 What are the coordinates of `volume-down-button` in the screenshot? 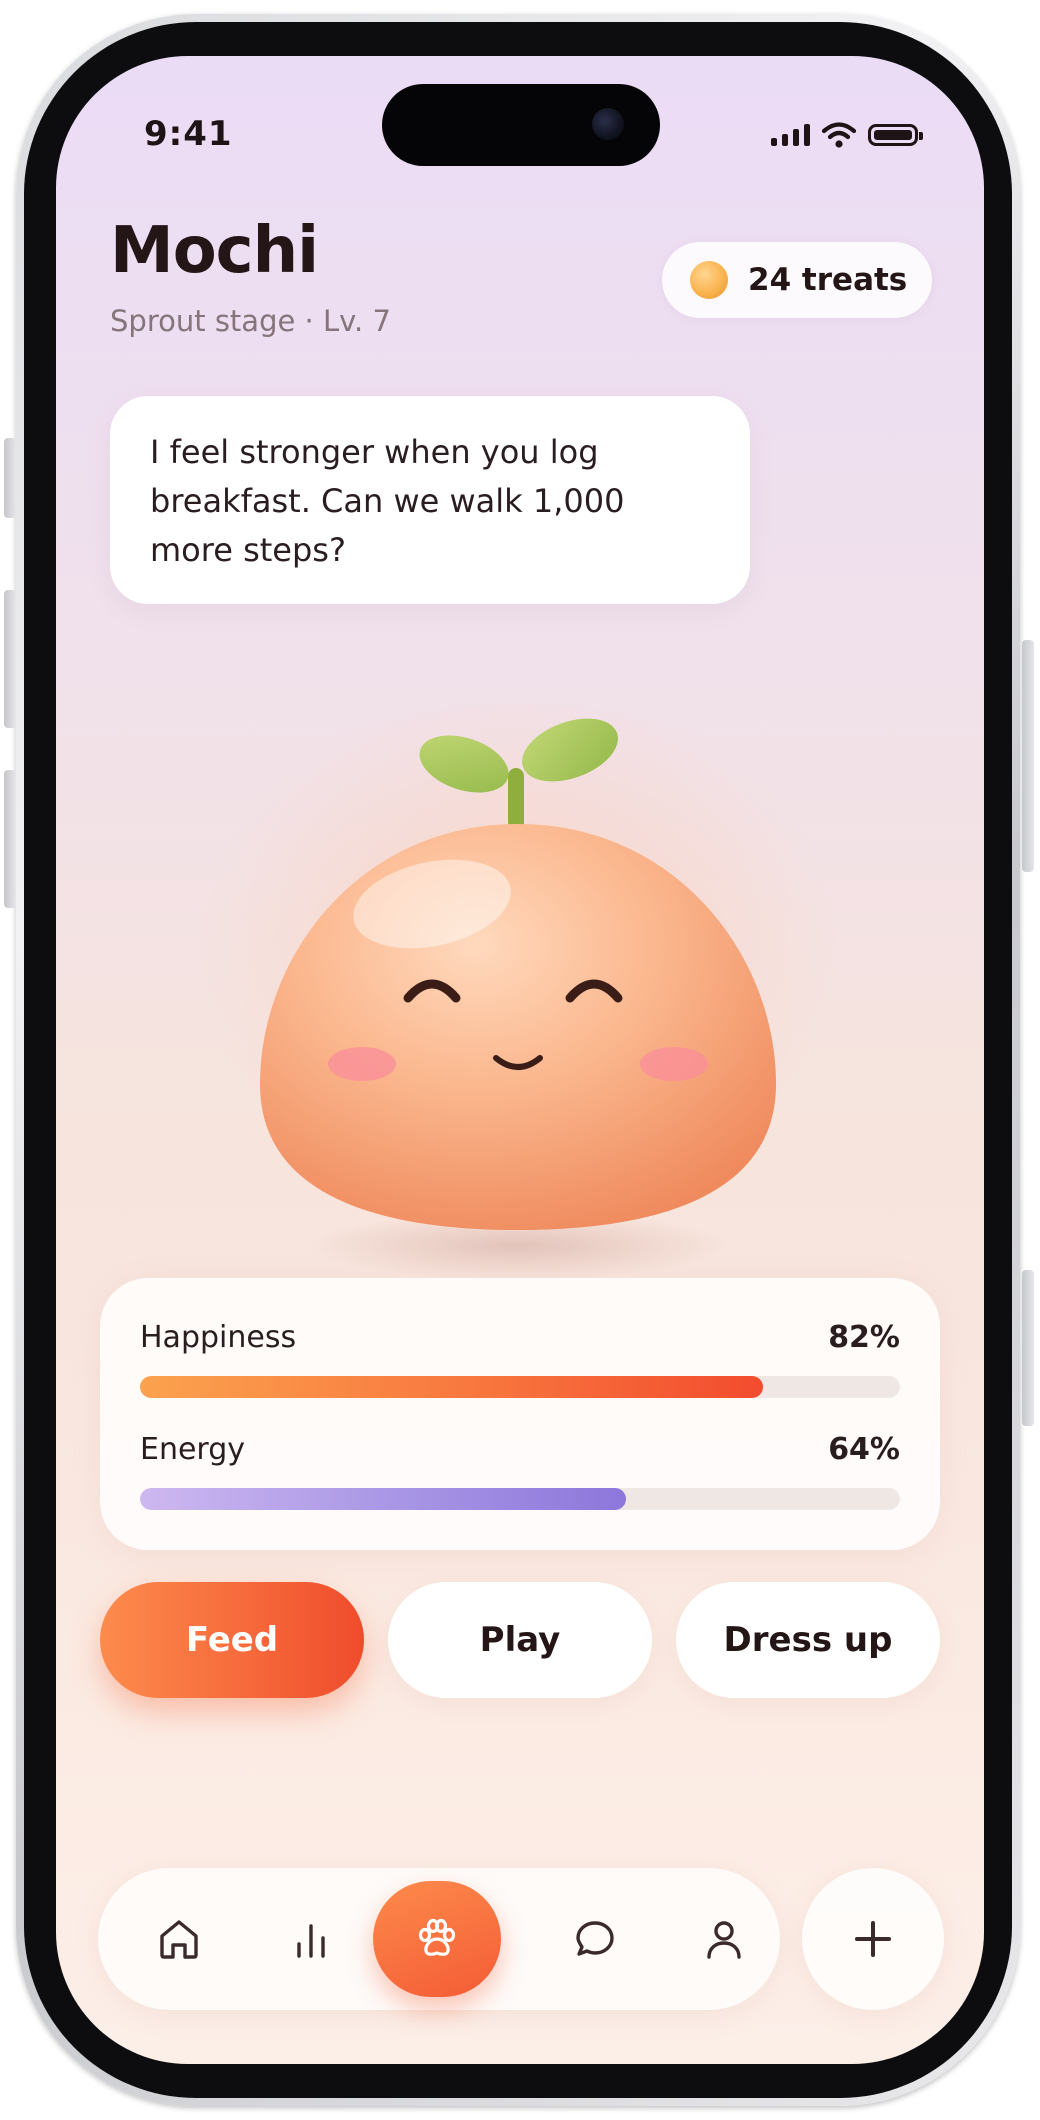 It's located at (10, 839).